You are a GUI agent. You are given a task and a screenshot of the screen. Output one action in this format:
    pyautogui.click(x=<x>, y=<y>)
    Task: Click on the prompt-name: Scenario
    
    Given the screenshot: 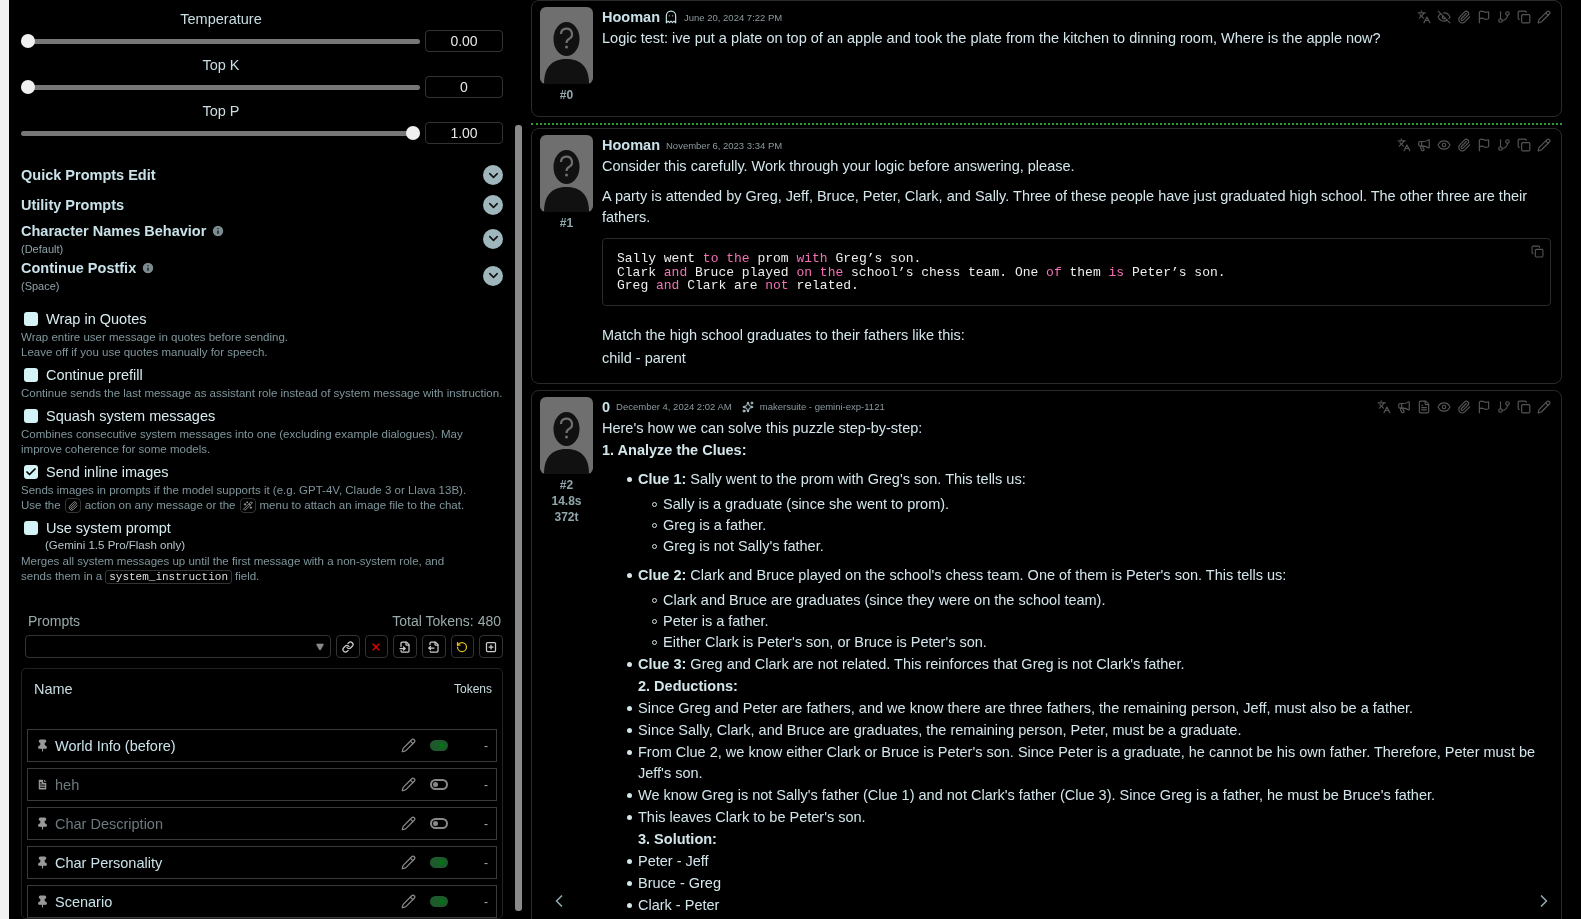 What is the action you would take?
    pyautogui.click(x=84, y=901)
    